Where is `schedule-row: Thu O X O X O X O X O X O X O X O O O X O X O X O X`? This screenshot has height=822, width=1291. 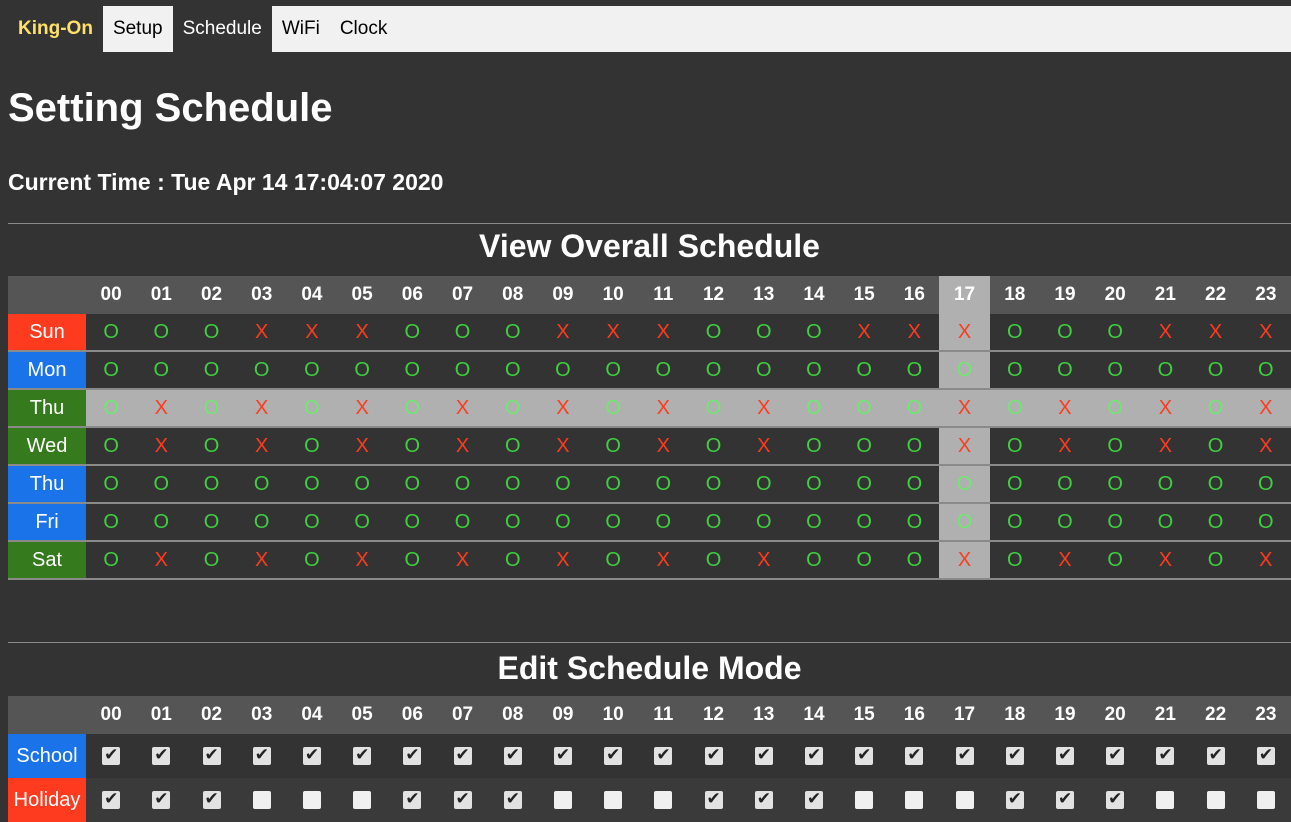 schedule-row: Thu O X O X O X O X O X O X O X O O O X O X O X O X is located at coordinates (649, 408).